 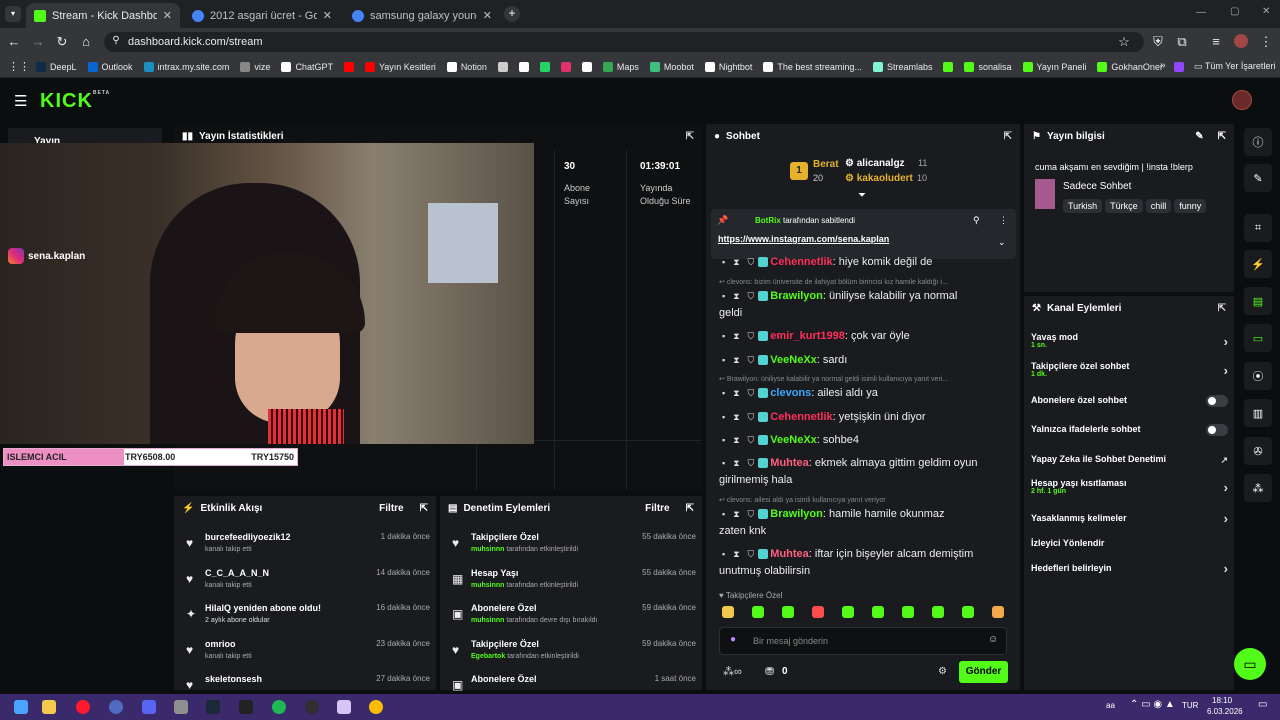 What do you see at coordinates (793, 360) in the screenshot?
I see `chat-username: VeeNeXx` at bounding box center [793, 360].